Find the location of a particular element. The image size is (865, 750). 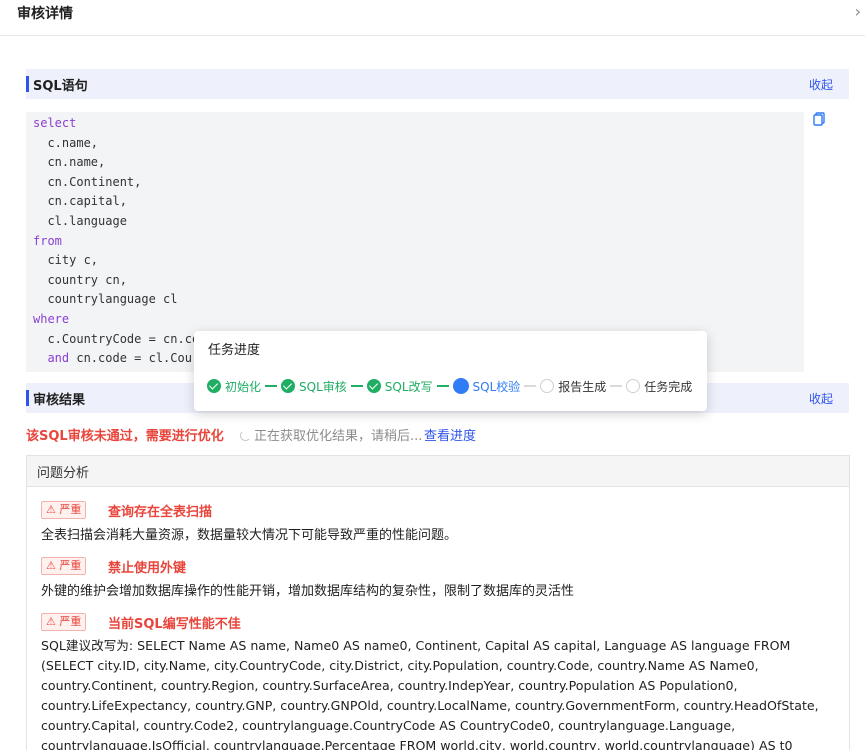

sql-text: cn.name, is located at coordinates (69, 162).